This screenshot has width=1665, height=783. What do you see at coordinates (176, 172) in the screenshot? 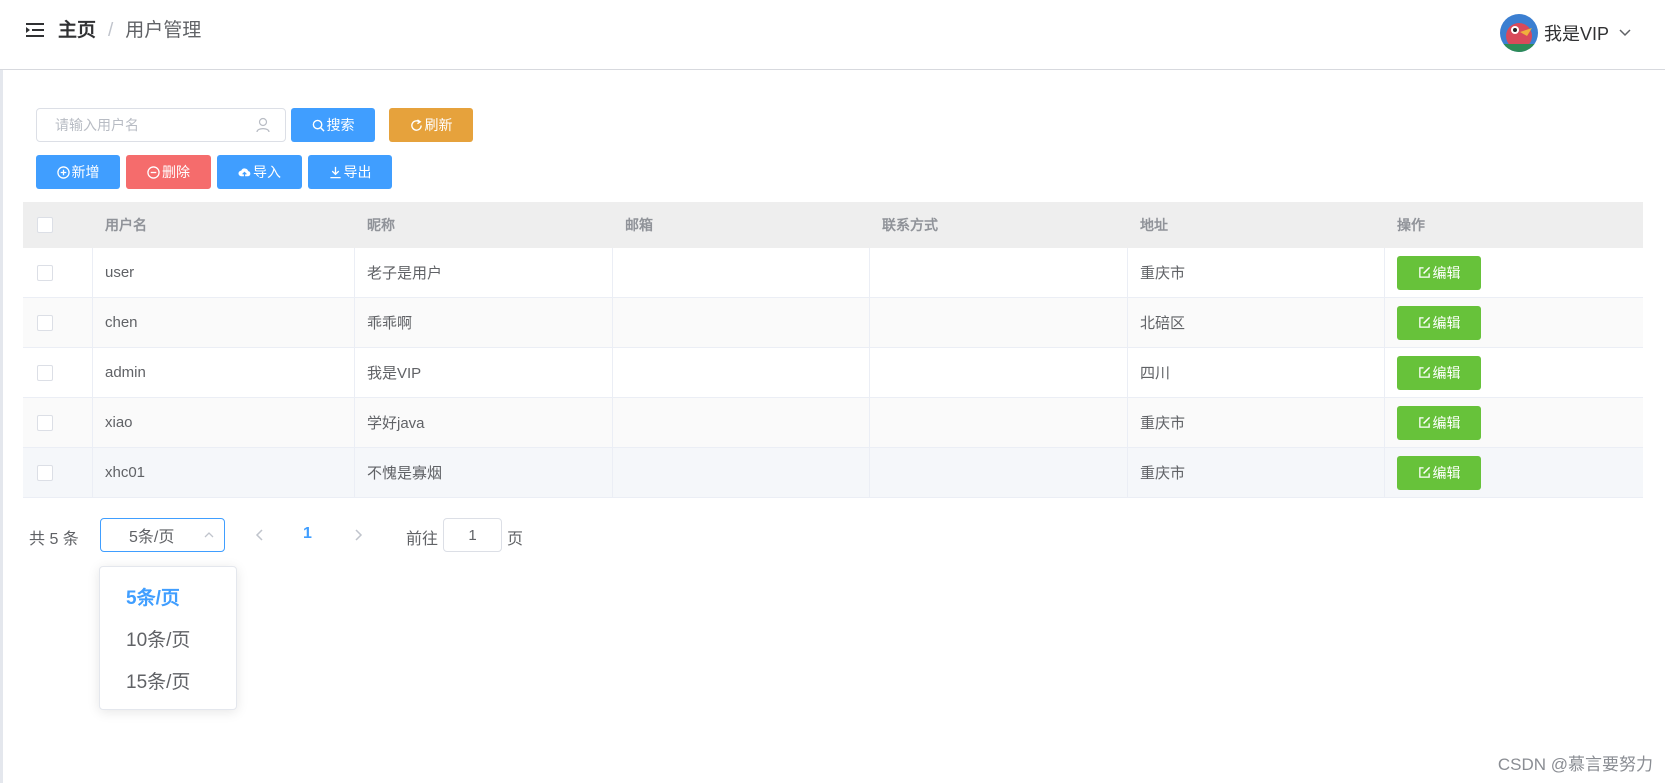
I see `delete-button-label: 删除` at bounding box center [176, 172].